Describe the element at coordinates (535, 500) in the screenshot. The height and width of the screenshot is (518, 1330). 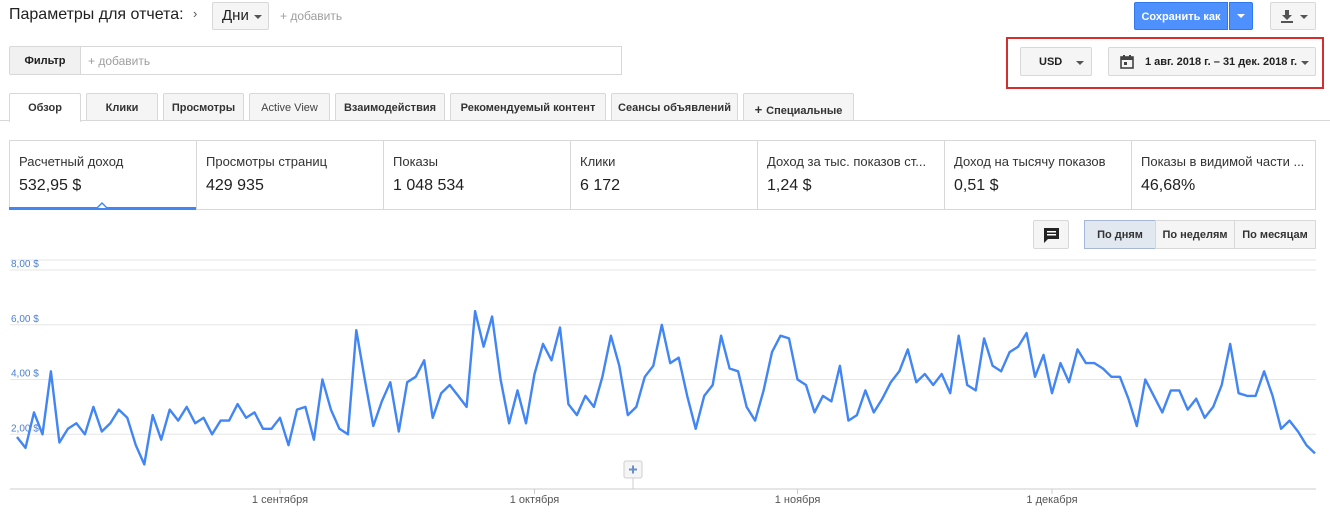
I see `x-tick-label: 1 октября` at that location.